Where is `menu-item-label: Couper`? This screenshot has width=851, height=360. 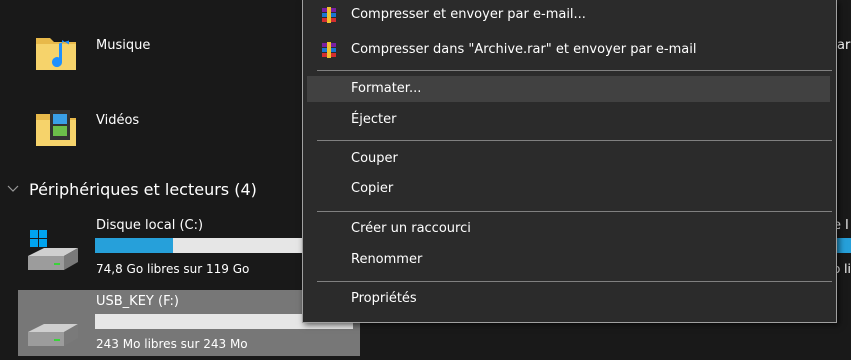 menu-item-label: Couper is located at coordinates (374, 158).